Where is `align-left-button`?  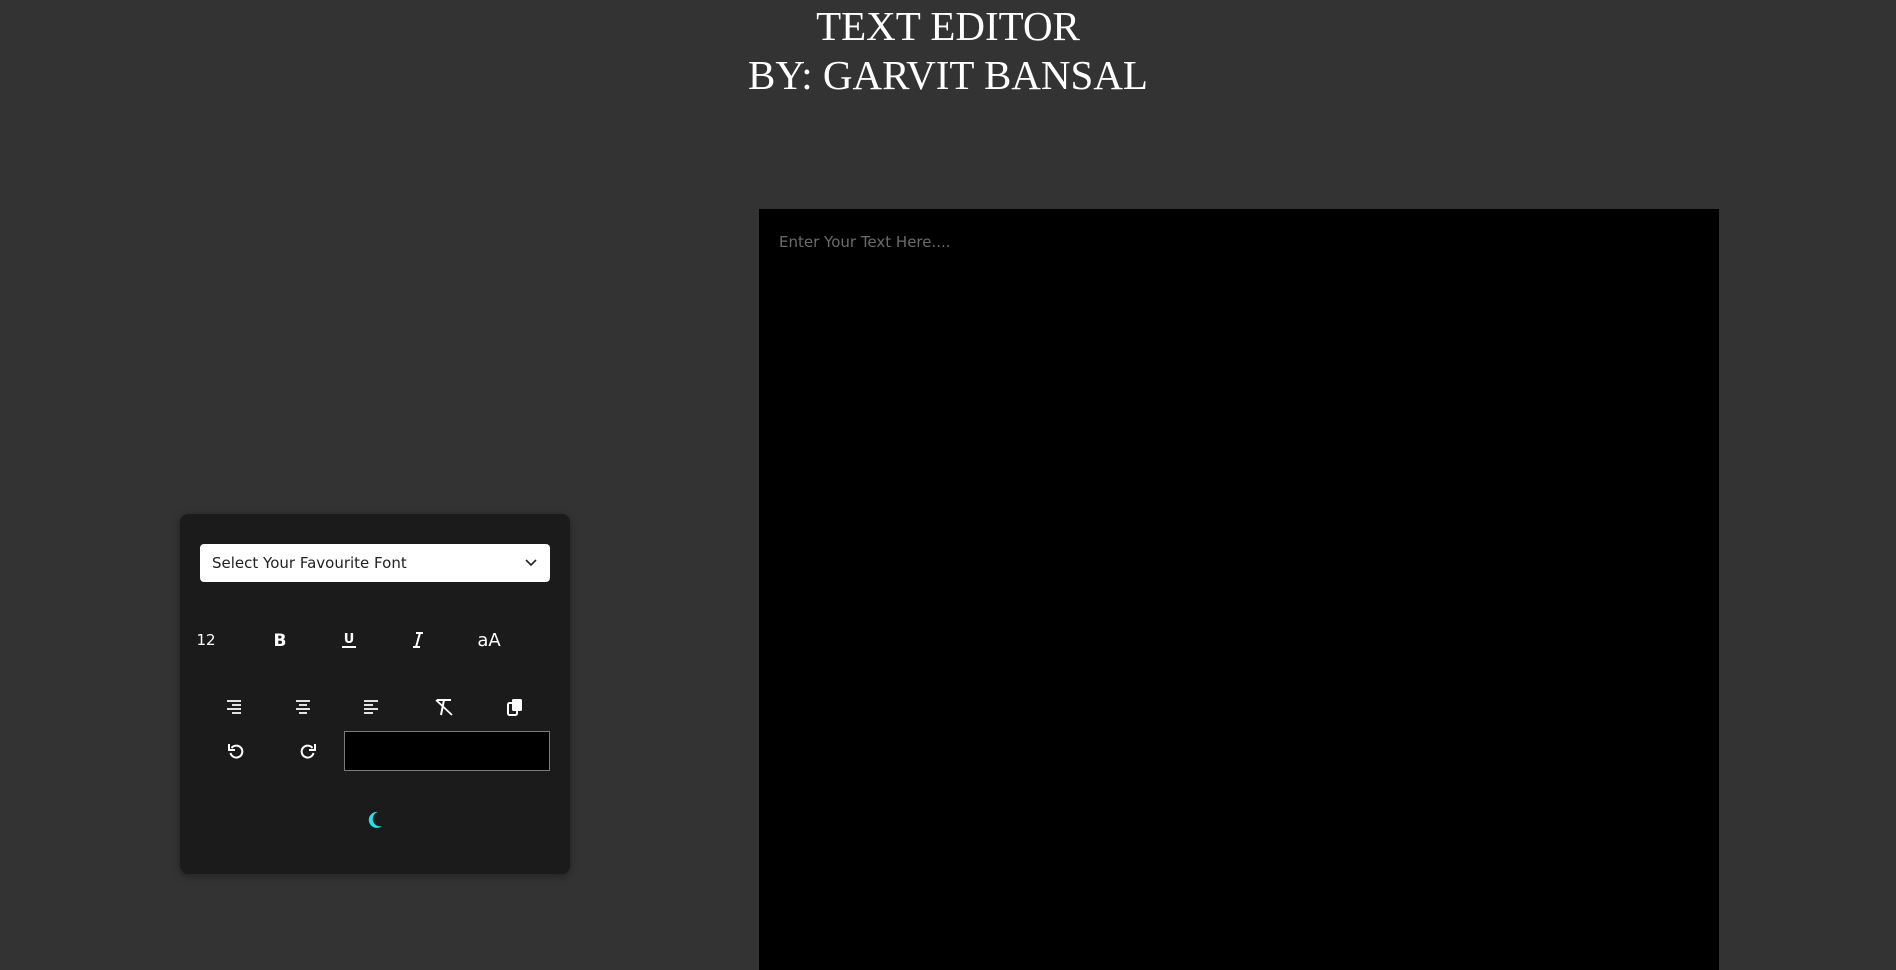
align-left-button is located at coordinates (371, 707).